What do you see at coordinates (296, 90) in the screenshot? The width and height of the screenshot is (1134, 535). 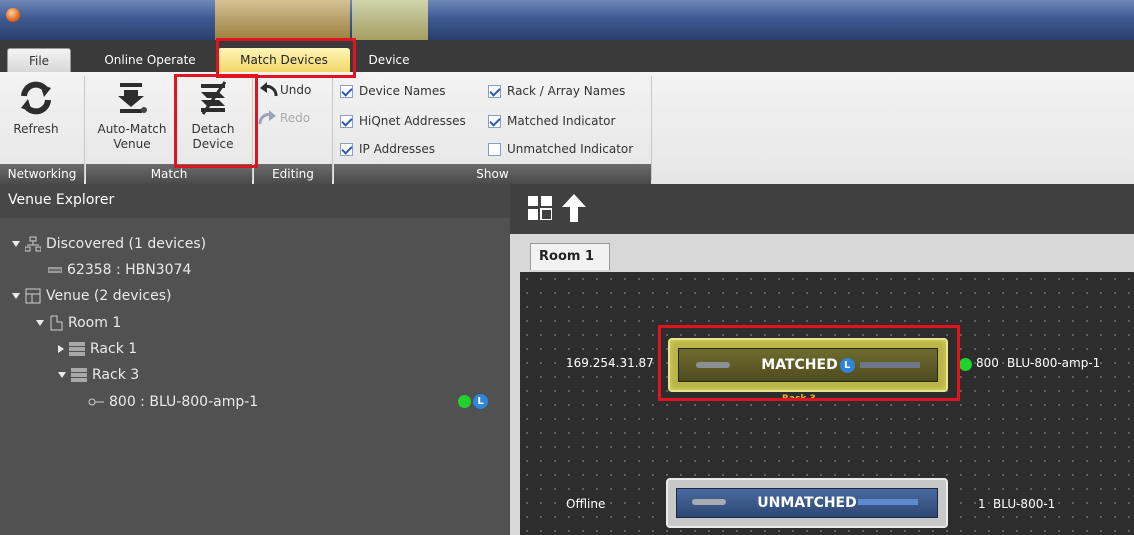 I see `undo-label: Undo` at bounding box center [296, 90].